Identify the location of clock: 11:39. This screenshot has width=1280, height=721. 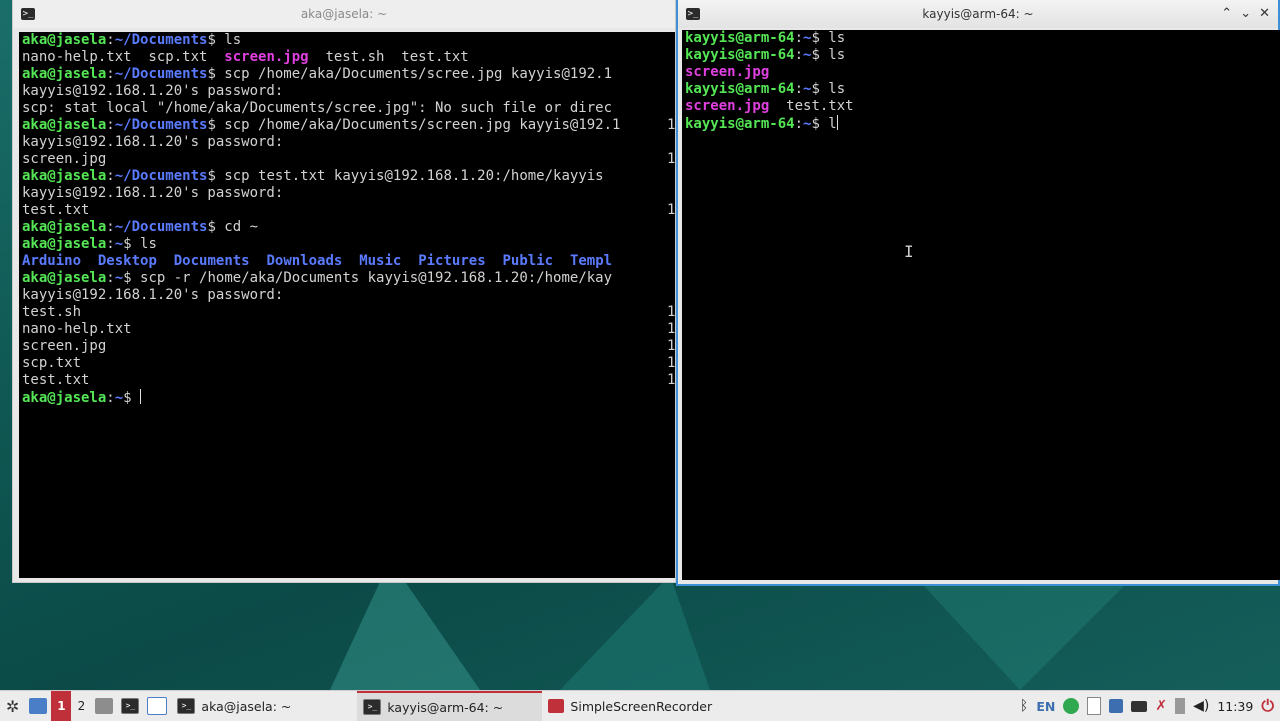
(1235, 706).